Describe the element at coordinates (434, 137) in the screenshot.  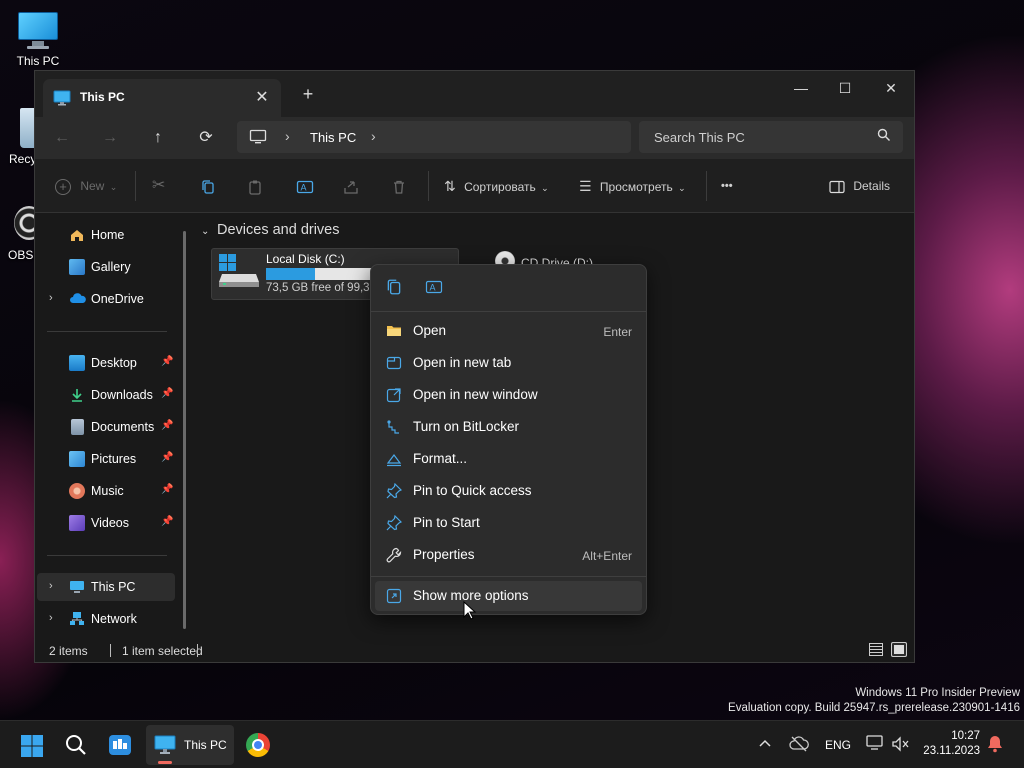
I see `address-bar: › This PC ›` at that location.